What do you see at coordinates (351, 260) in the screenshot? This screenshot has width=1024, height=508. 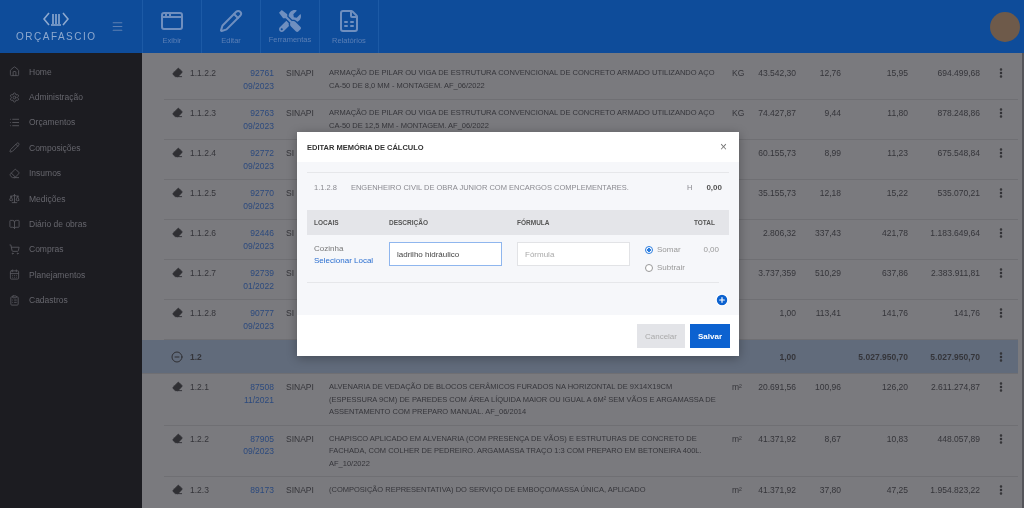 I see `select-local-link: Selecionar Local` at bounding box center [351, 260].